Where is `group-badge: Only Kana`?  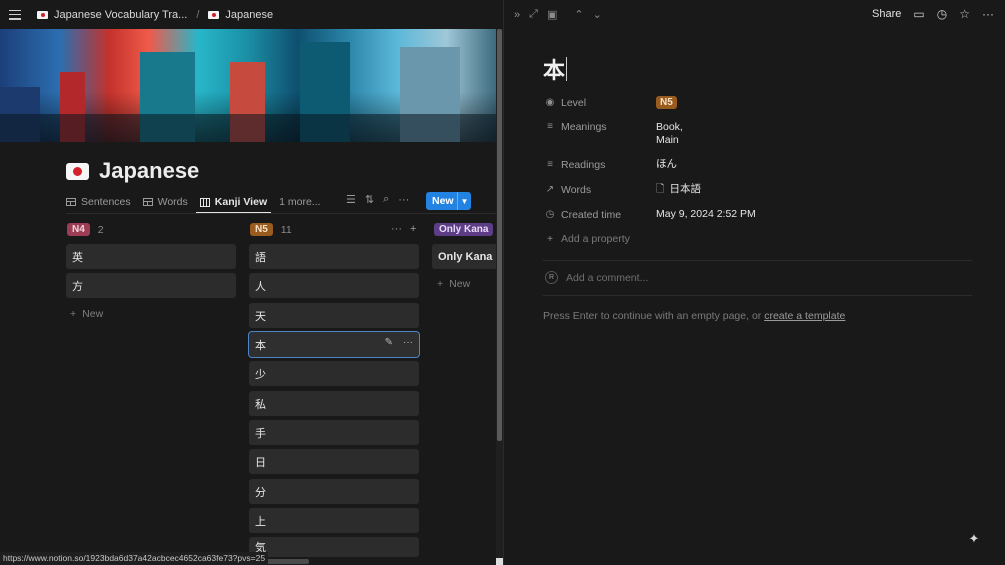
group-badge: Only Kana is located at coordinates (464, 229).